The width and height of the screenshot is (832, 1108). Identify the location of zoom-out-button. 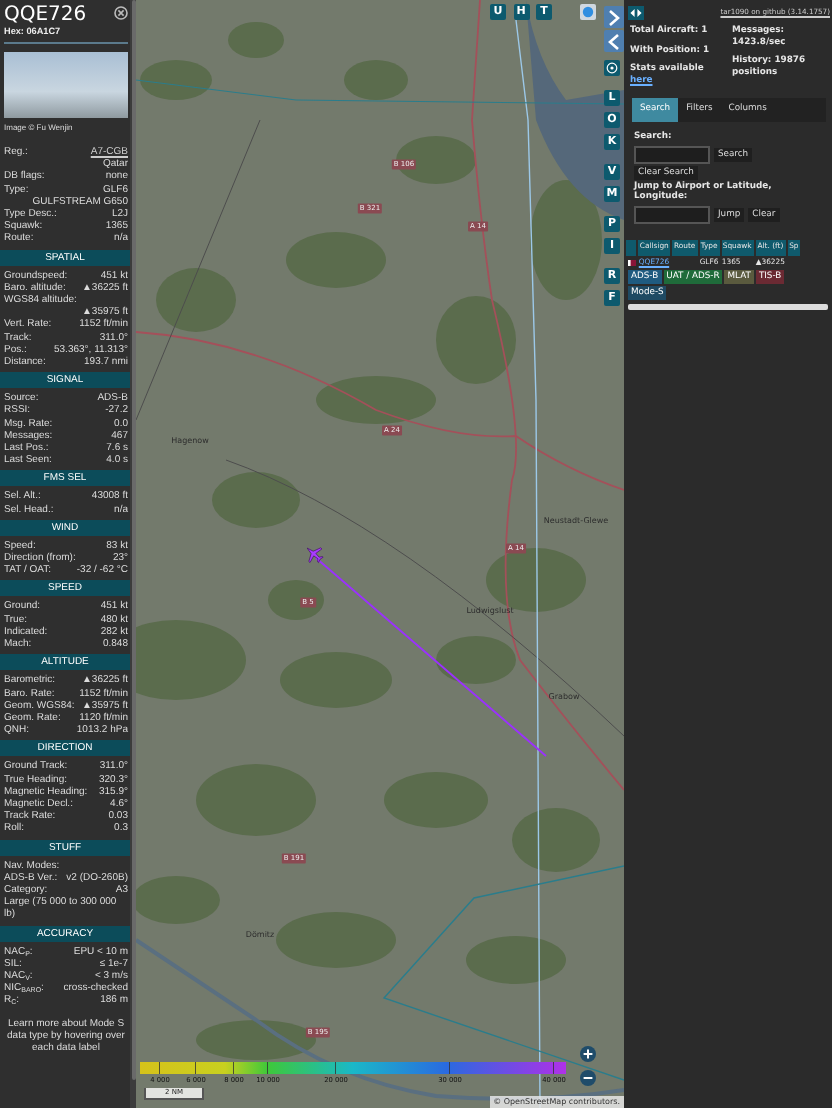
(588, 1078).